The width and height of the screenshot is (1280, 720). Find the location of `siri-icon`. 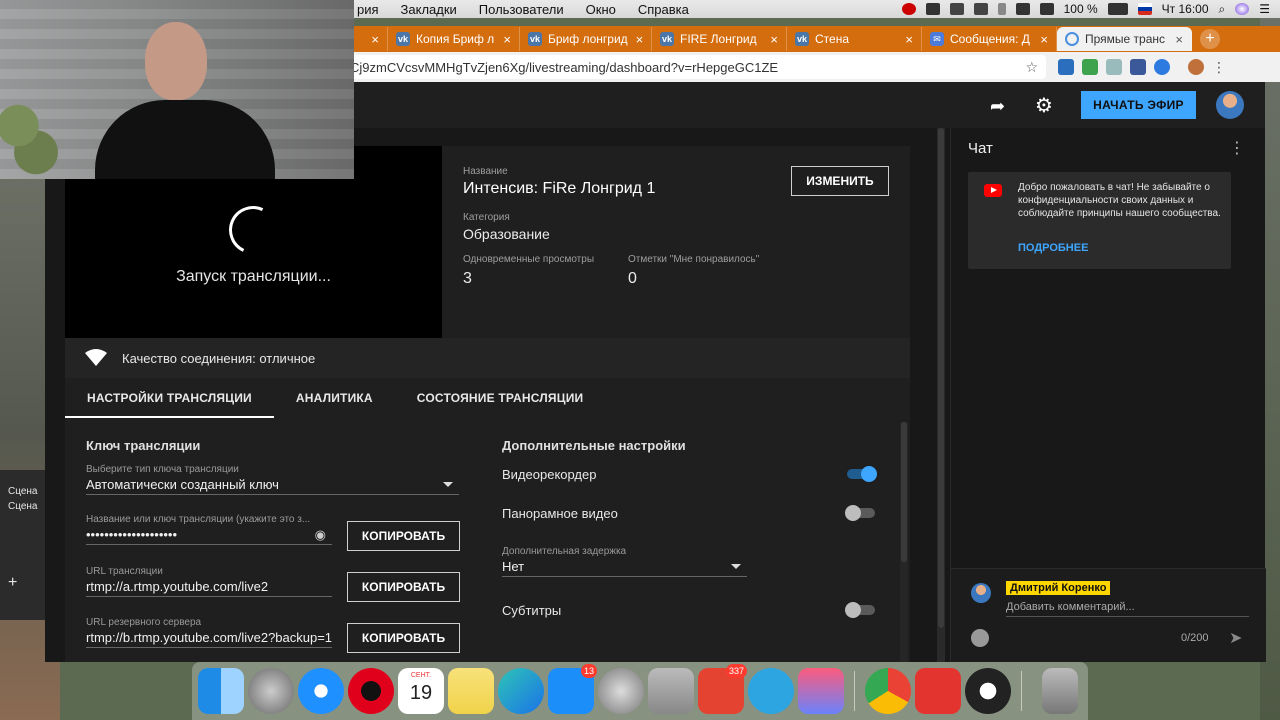

siri-icon is located at coordinates (1242, 9).